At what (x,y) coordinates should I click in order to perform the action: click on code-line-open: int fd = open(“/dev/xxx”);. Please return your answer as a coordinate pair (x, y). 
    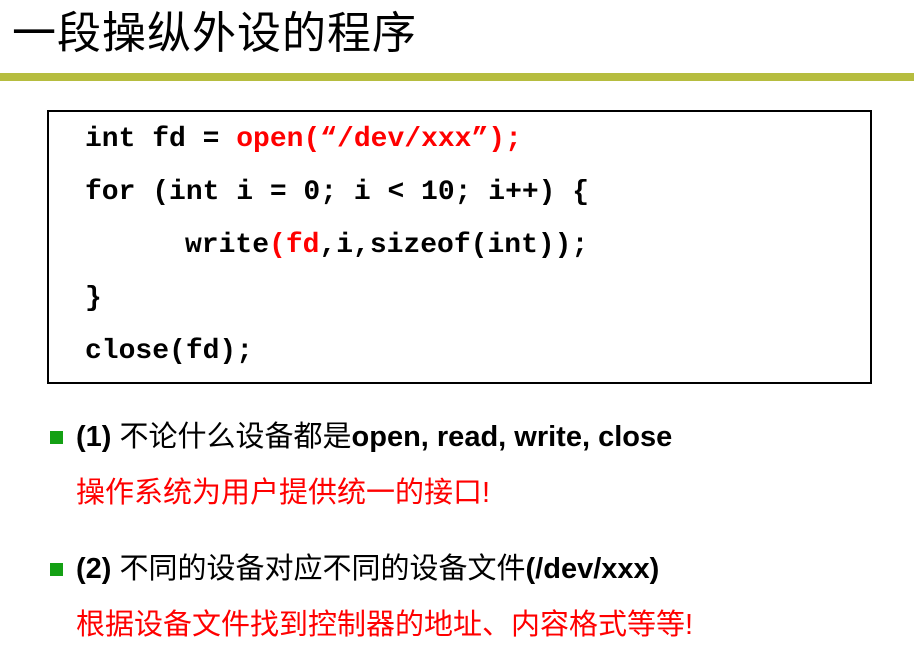
    Looking at the image, I should click on (303, 140).